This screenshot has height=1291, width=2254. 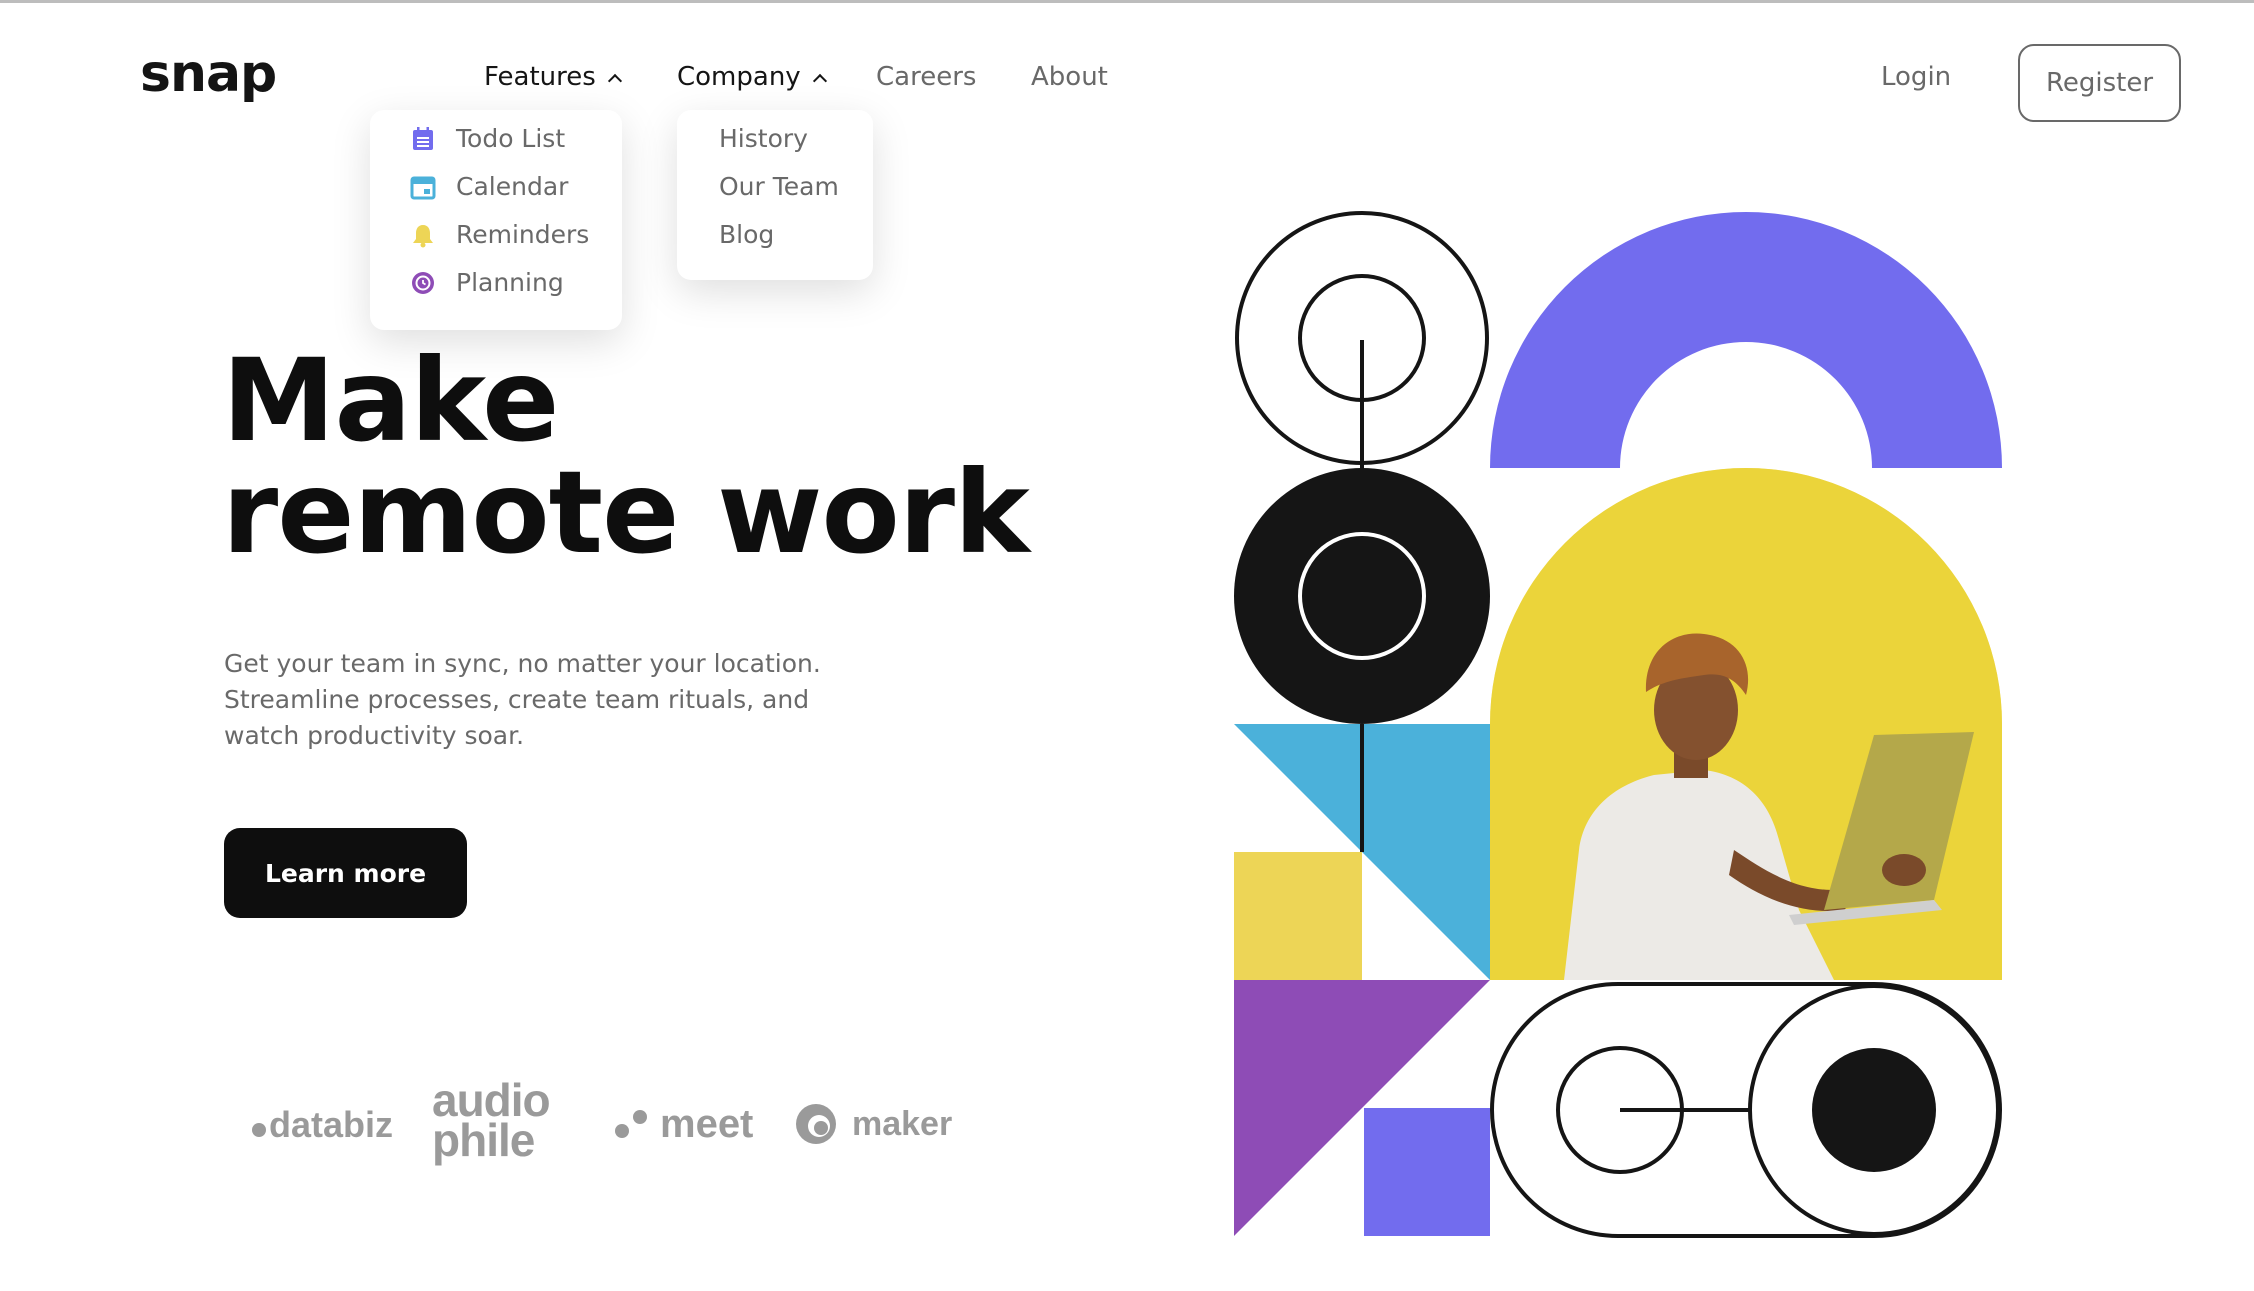 I want to click on company-item-history: History, so click(x=763, y=138).